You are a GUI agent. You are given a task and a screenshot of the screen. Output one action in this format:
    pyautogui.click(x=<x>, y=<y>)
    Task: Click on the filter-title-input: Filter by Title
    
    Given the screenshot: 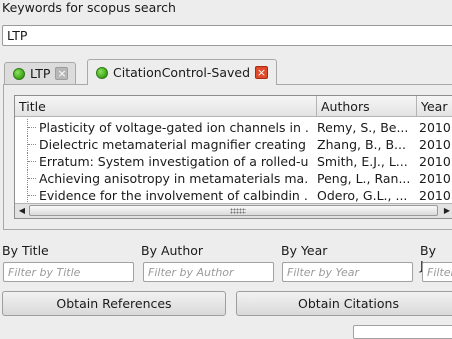 What is the action you would take?
    pyautogui.click(x=68, y=272)
    